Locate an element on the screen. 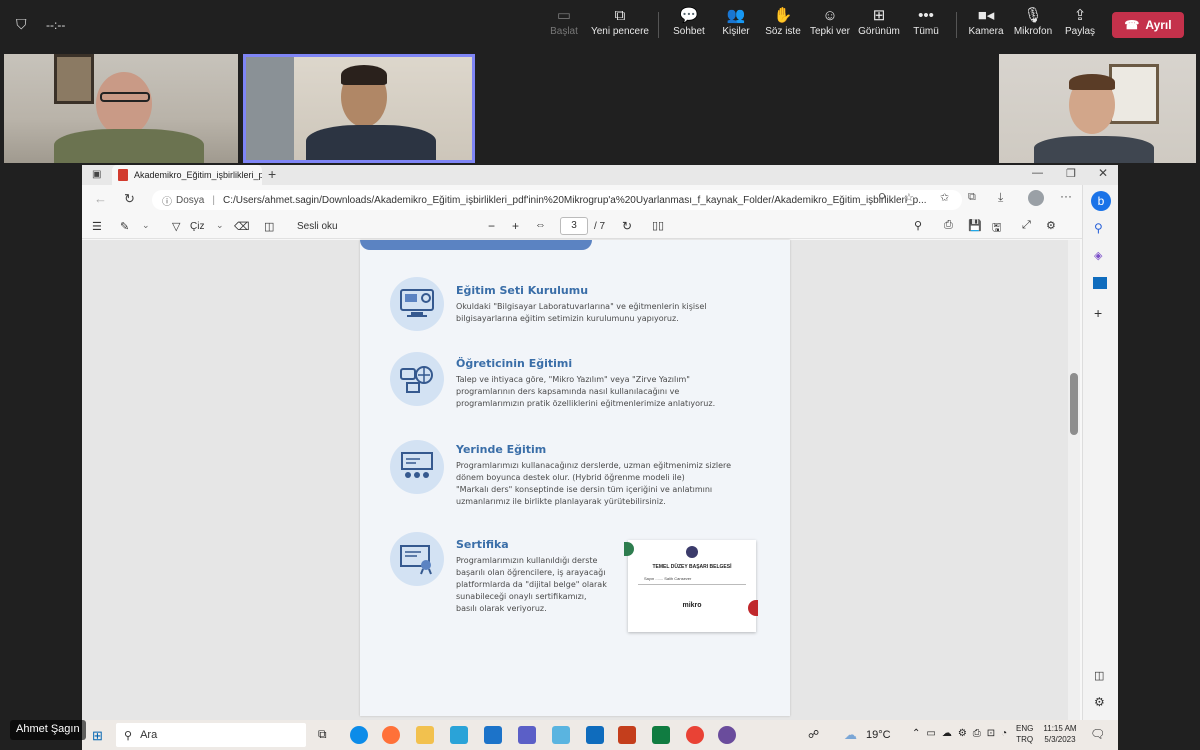 The height and width of the screenshot is (750, 1200). sidebar-toggle-icon: ◫ is located at coordinates (1099, 675).